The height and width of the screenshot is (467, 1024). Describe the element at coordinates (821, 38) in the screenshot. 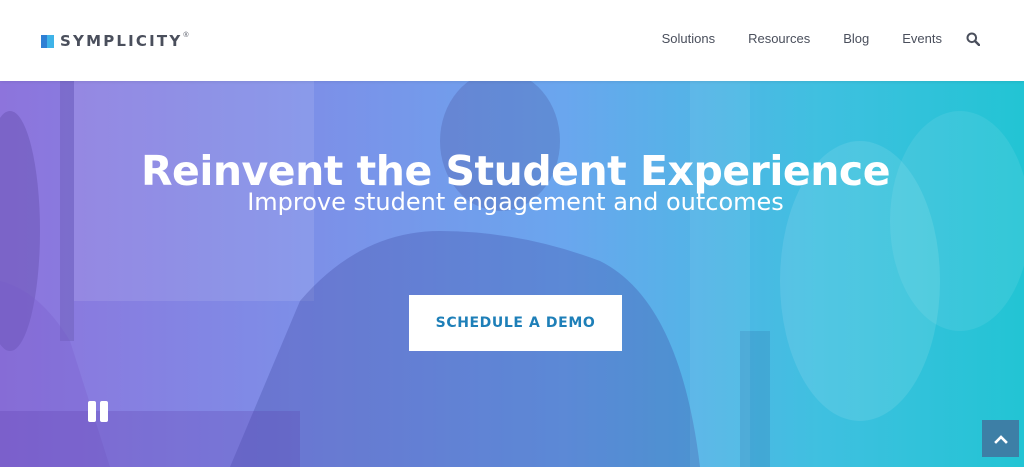

I see `main-nav: Solutions Resources Blog Events` at that location.